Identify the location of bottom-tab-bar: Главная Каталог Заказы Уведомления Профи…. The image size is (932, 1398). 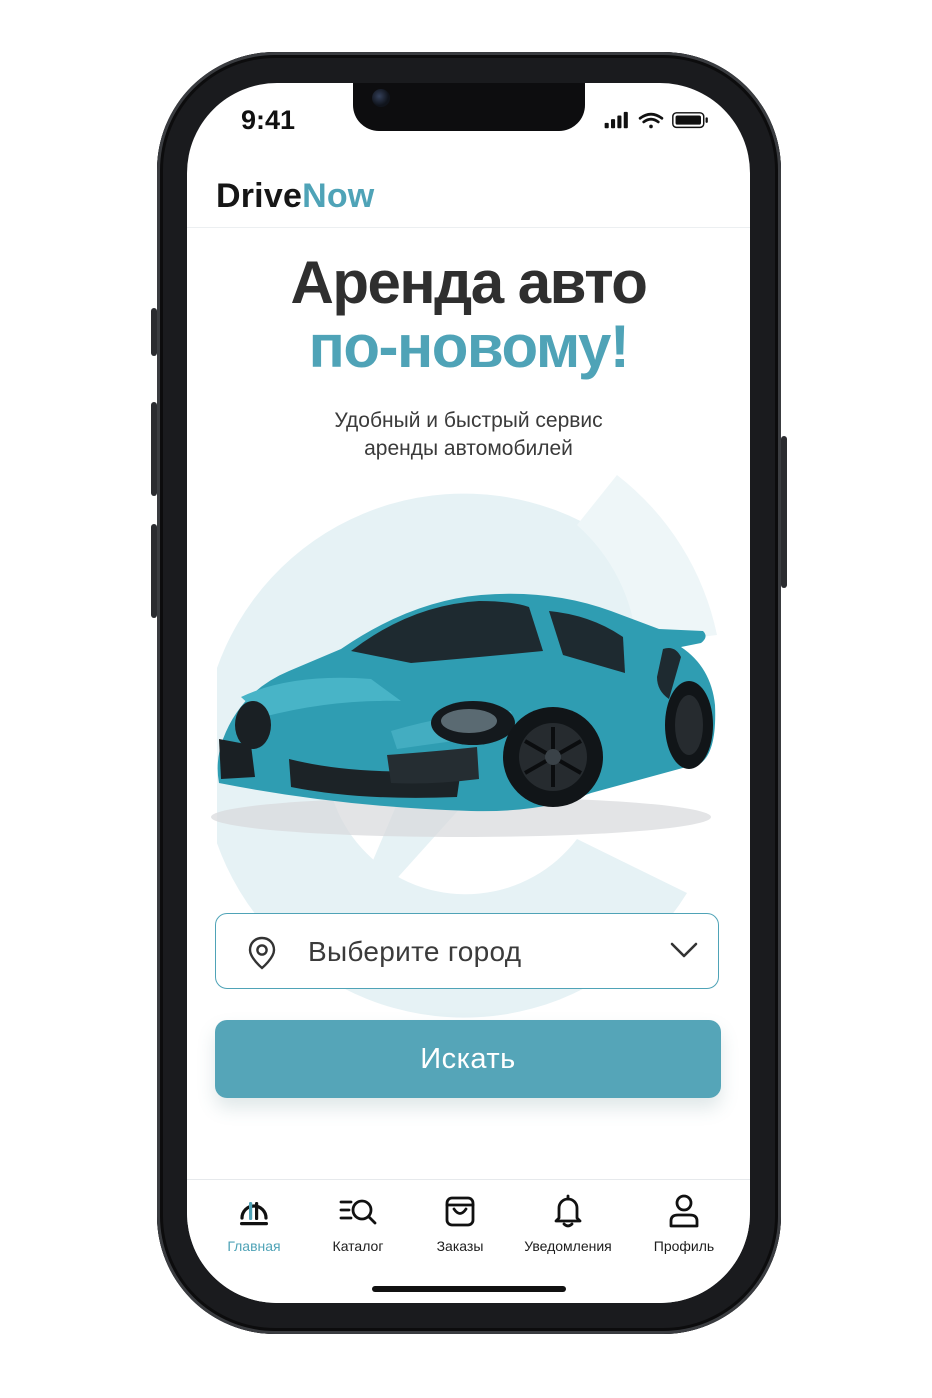
(468, 1241).